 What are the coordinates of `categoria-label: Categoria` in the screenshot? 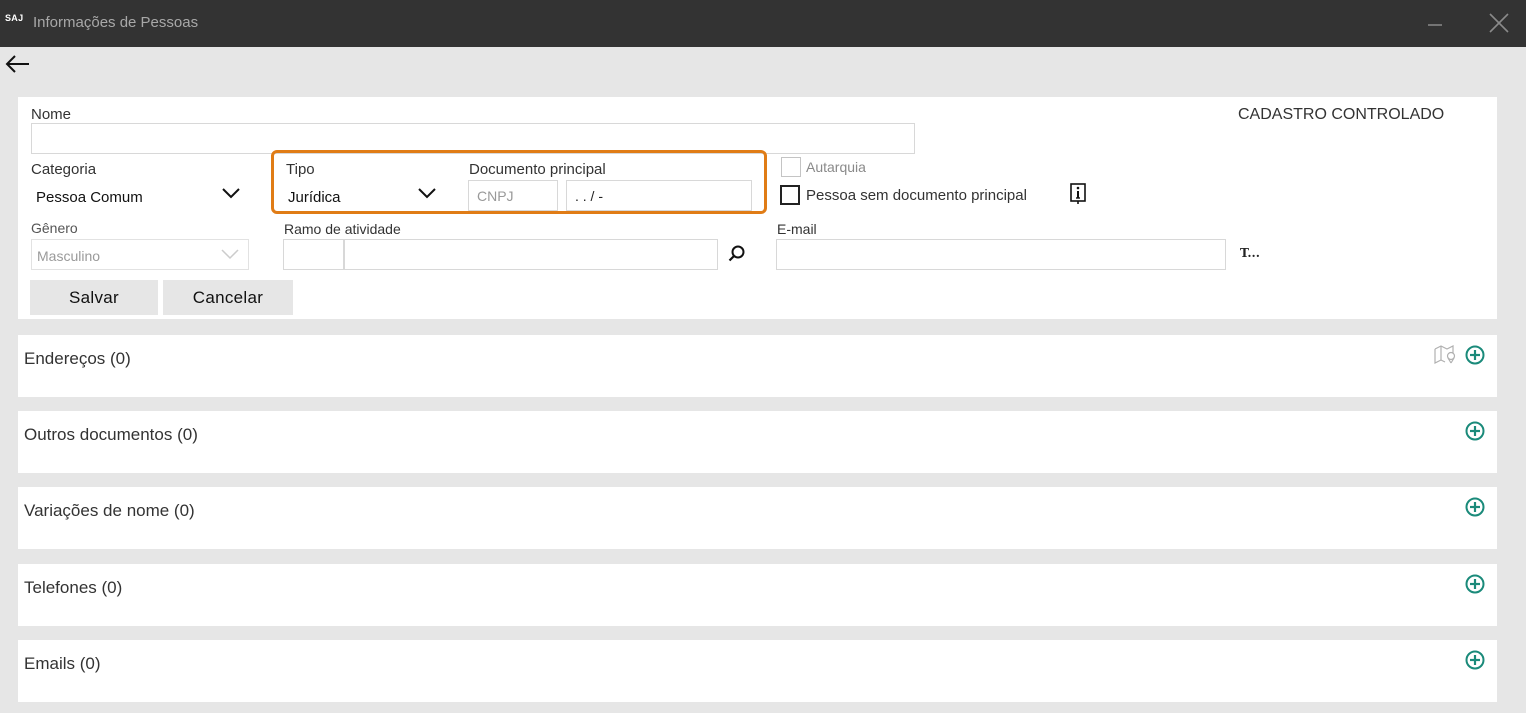 It's located at (64, 169).